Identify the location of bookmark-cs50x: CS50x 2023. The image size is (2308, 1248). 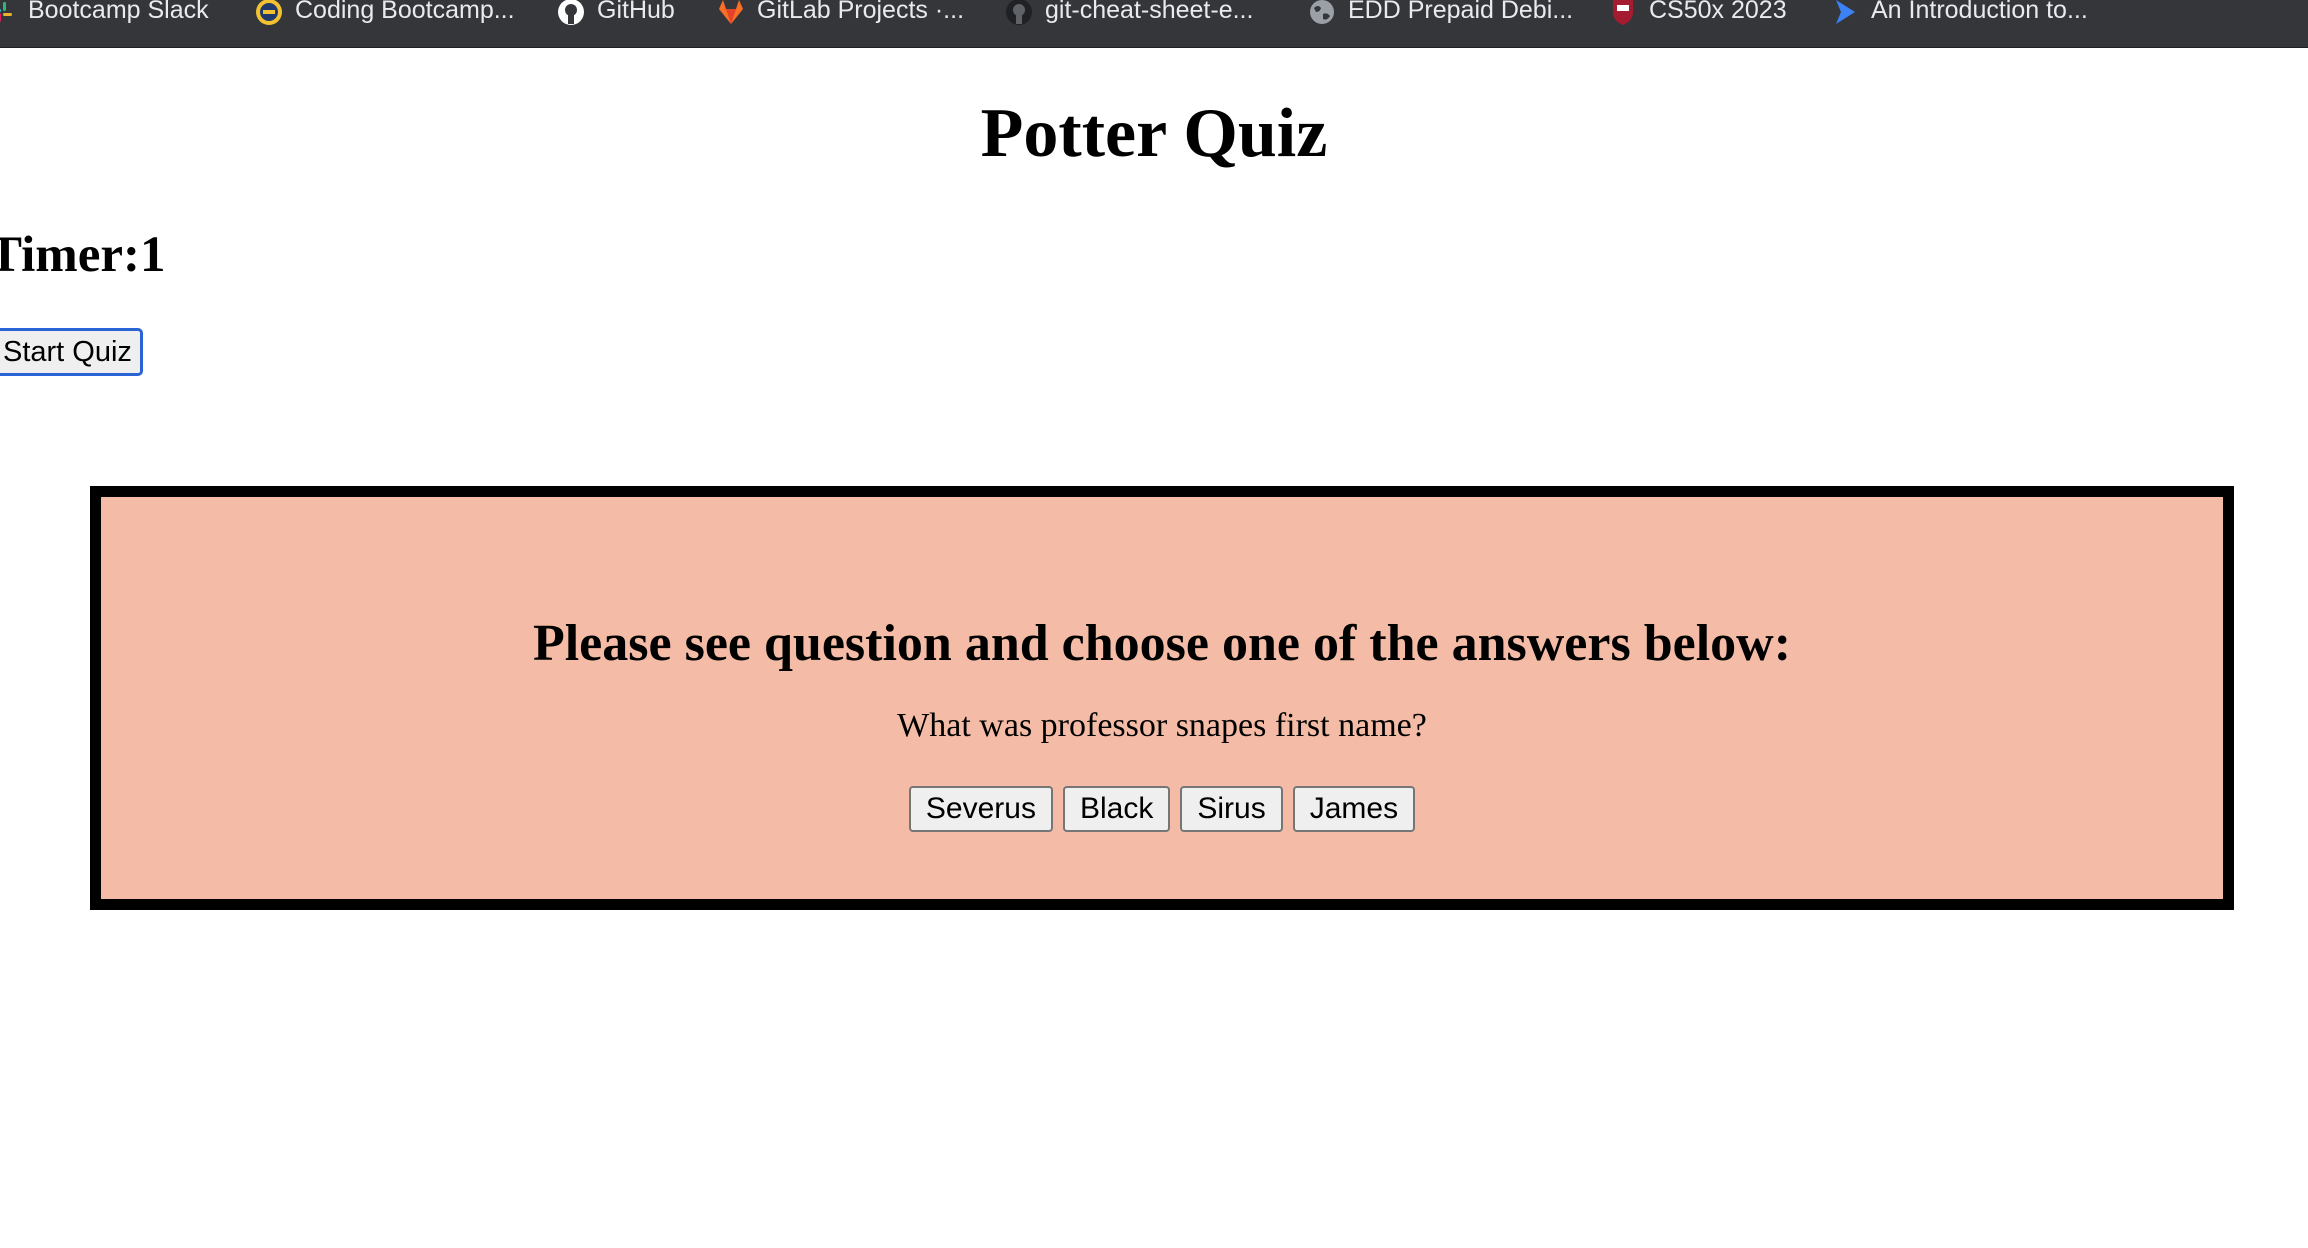
(1698, 13).